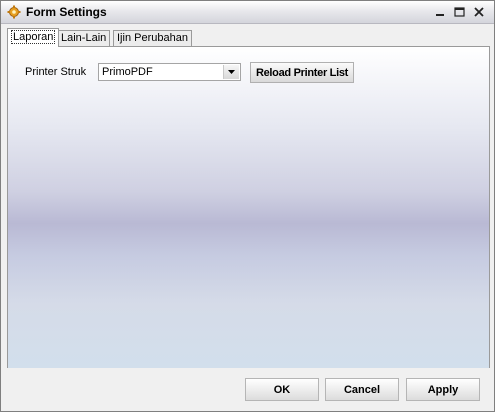 This screenshot has width=495, height=412. I want to click on tab-label: Laporan, so click(33, 37).